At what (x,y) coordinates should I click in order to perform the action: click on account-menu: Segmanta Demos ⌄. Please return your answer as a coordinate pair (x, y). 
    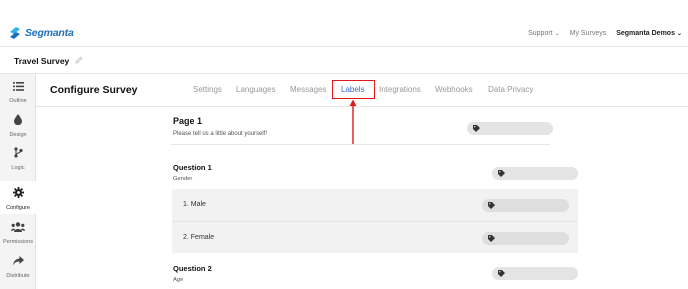
    Looking at the image, I should click on (649, 33).